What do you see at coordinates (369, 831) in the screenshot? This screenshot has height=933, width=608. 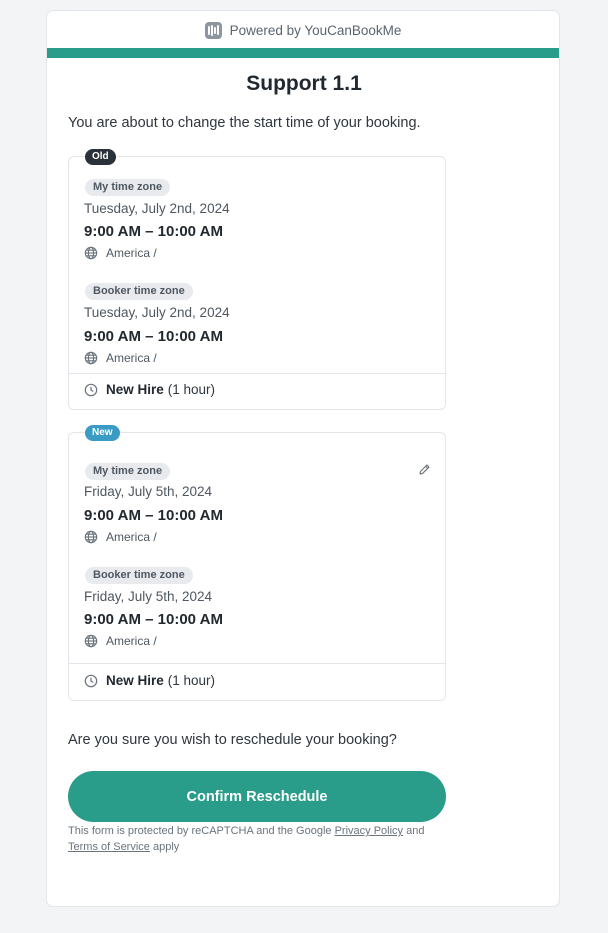 I see `privacy-policy-link: Privacy Policy` at bounding box center [369, 831].